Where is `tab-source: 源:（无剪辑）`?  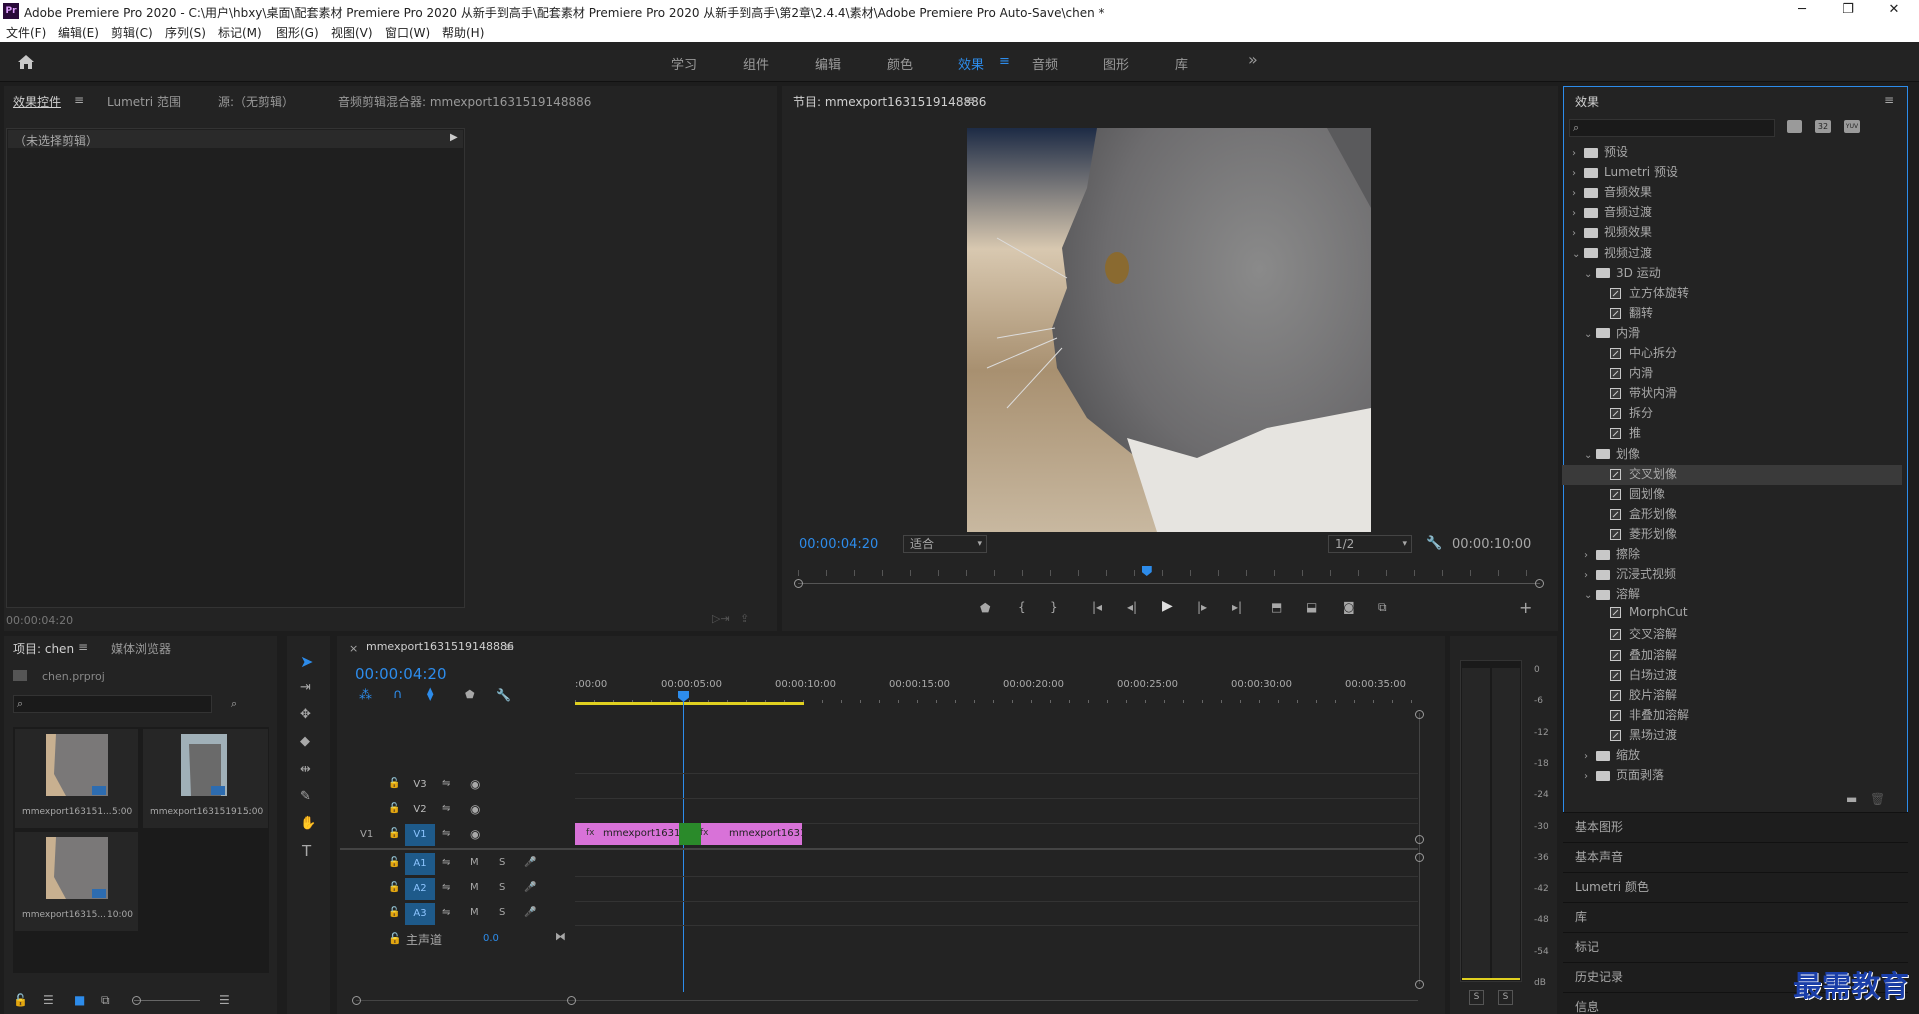
tab-source: 源:（无剪辑） is located at coordinates (256, 101).